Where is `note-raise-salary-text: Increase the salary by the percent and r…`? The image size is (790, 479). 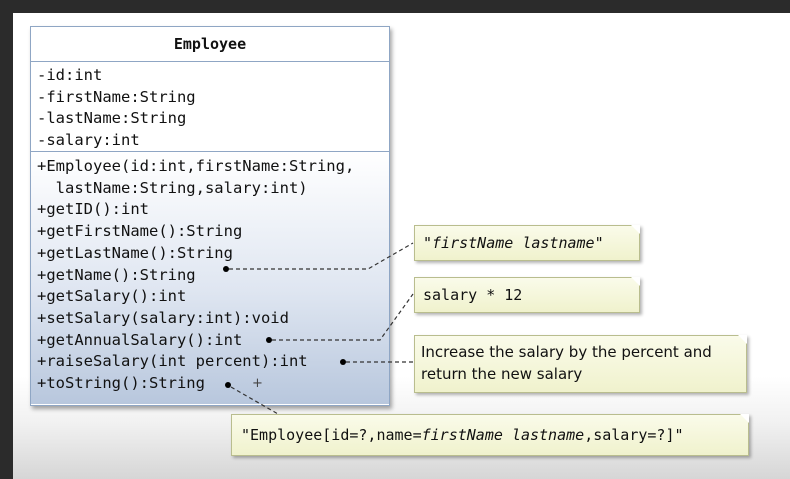
note-raise-salary-text: Increase the salary by the percent and r… is located at coordinates (566, 363).